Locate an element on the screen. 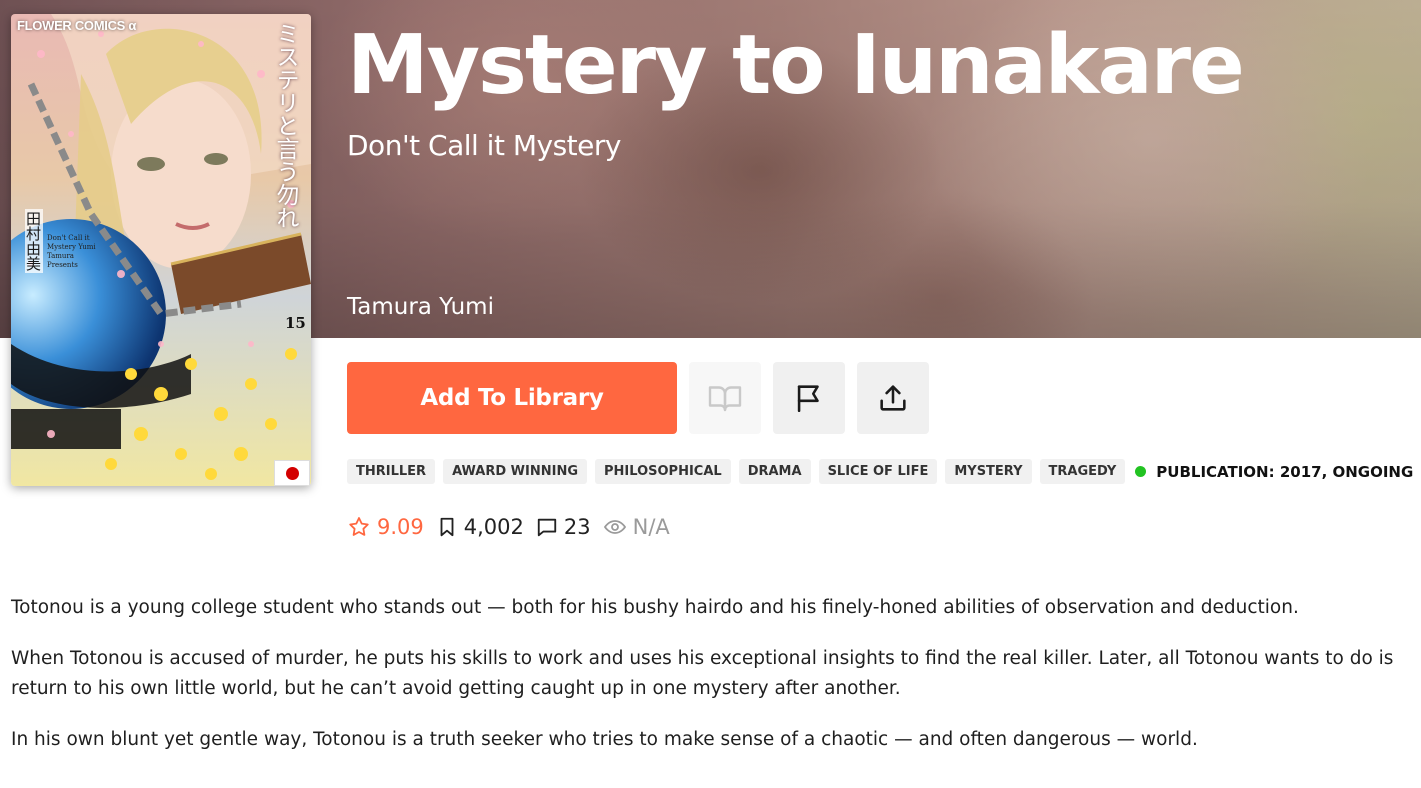 This screenshot has height=788, width=1421. publication-status: PUBLICATION: 2017, ONGOING is located at coordinates (1274, 472).